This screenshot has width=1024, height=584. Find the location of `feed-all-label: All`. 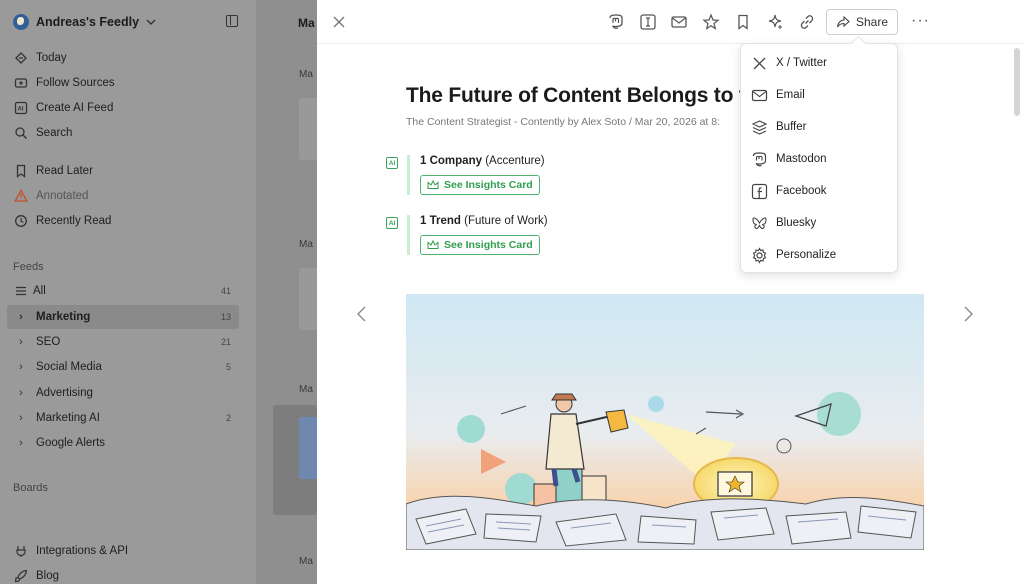

feed-all-label: All is located at coordinates (39, 291).